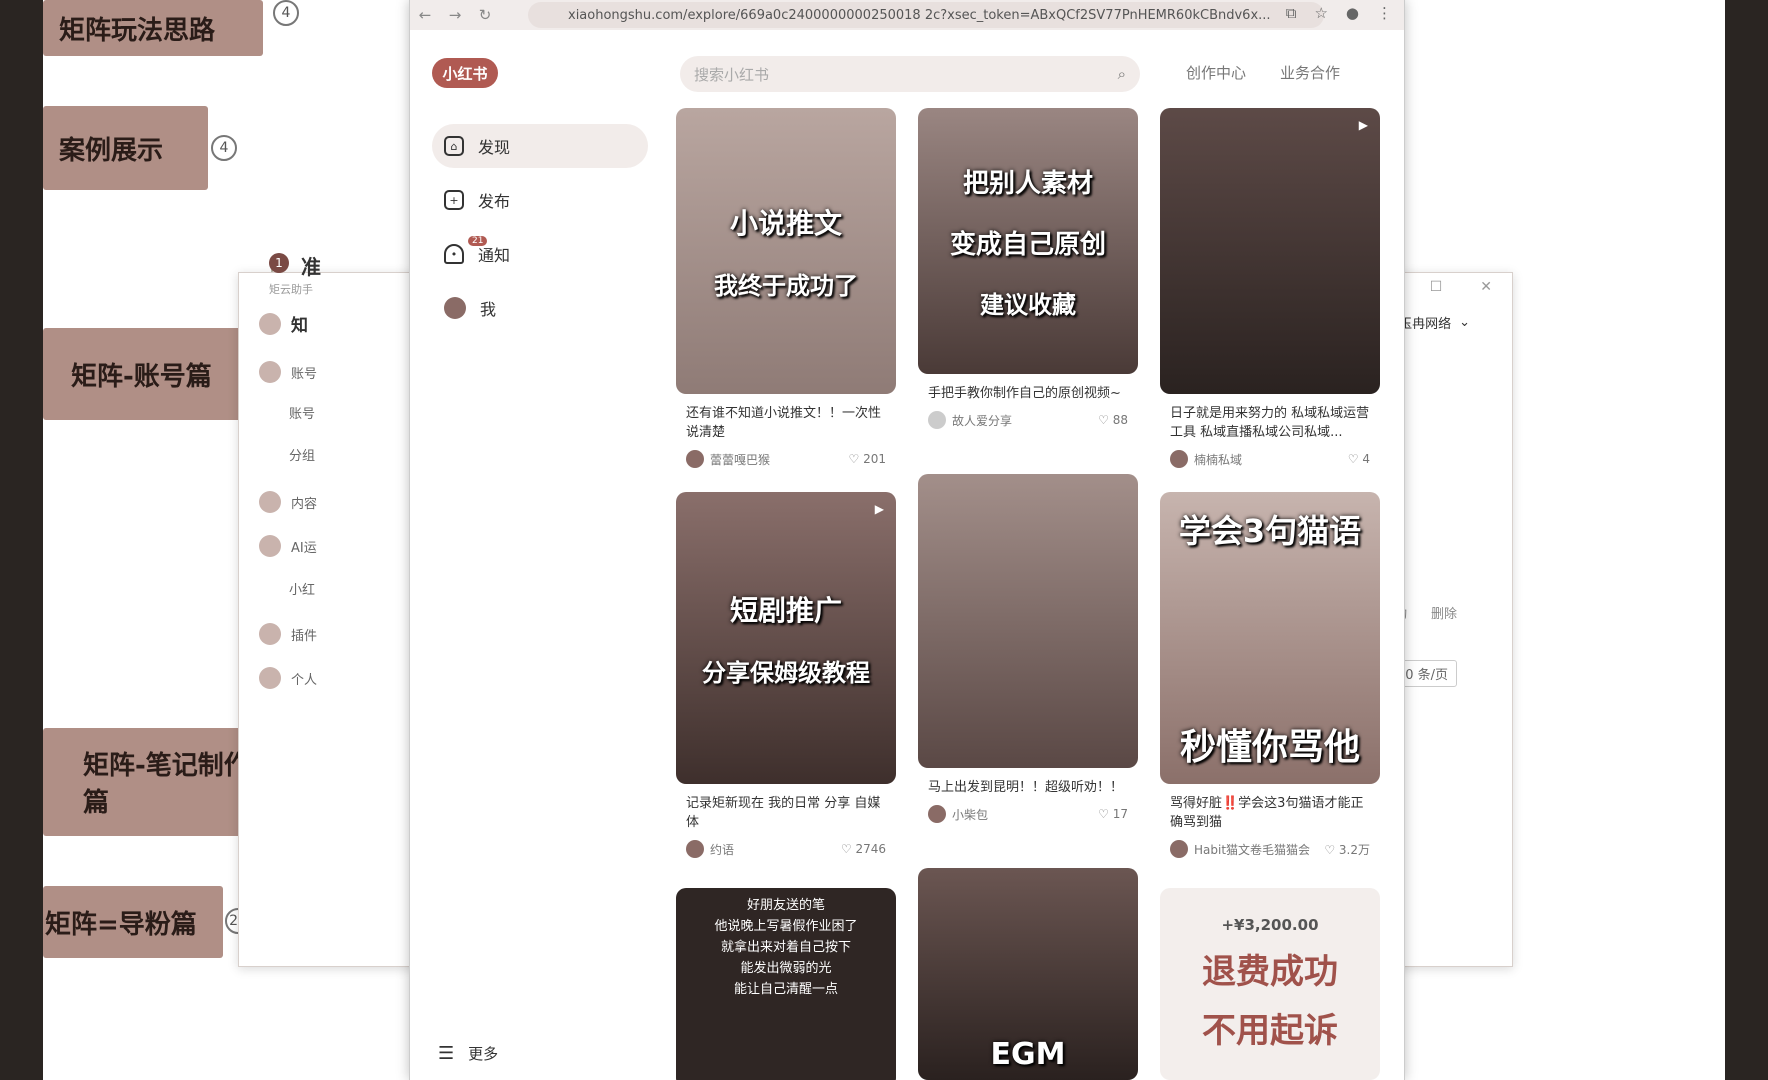 The width and height of the screenshot is (1768, 1080). What do you see at coordinates (982, 420) in the screenshot?
I see `author-name: 故人爱分享` at bounding box center [982, 420].